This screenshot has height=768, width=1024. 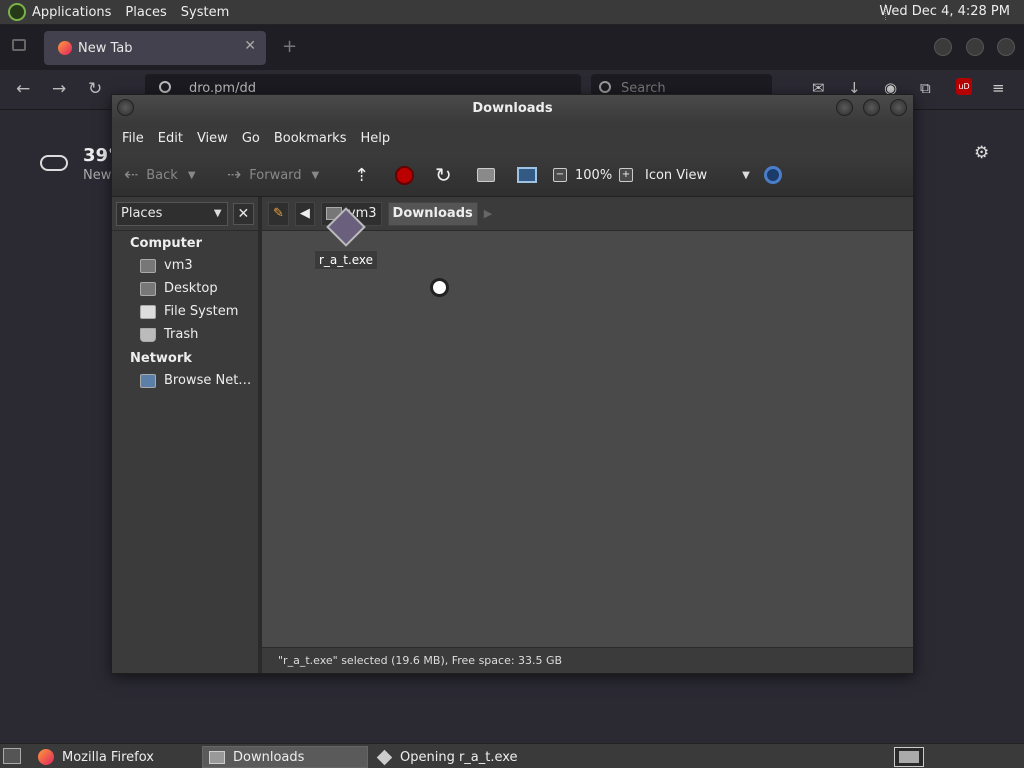 I want to click on computer-button, so click(x=527, y=175).